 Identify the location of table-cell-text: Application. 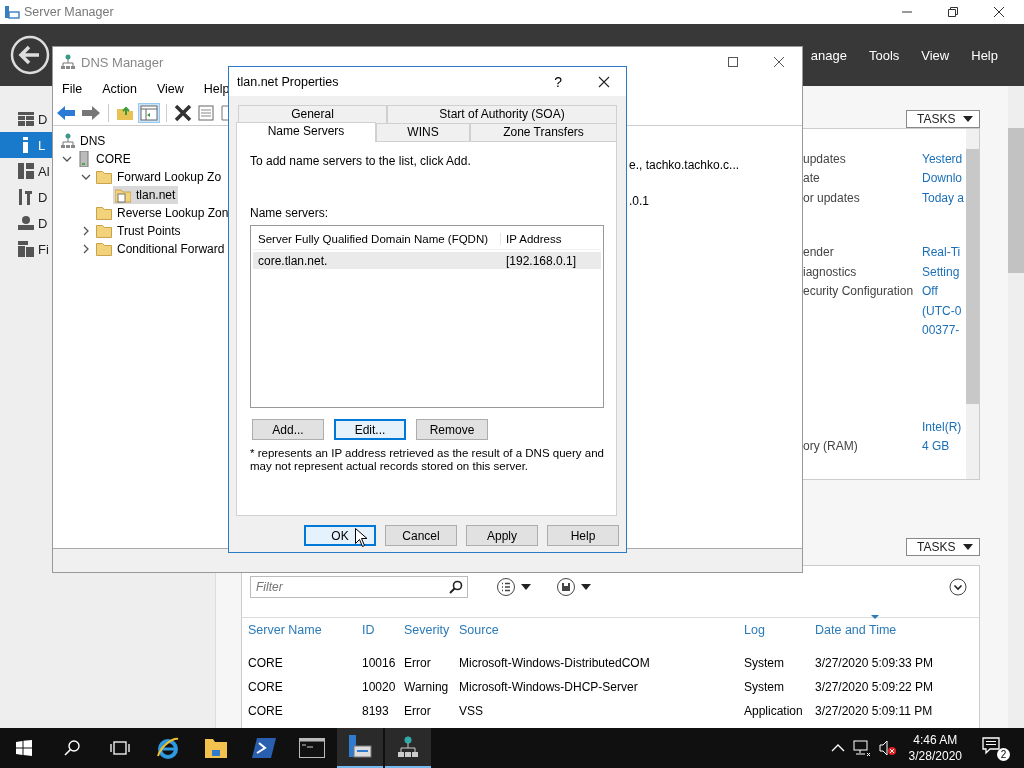
(774, 711).